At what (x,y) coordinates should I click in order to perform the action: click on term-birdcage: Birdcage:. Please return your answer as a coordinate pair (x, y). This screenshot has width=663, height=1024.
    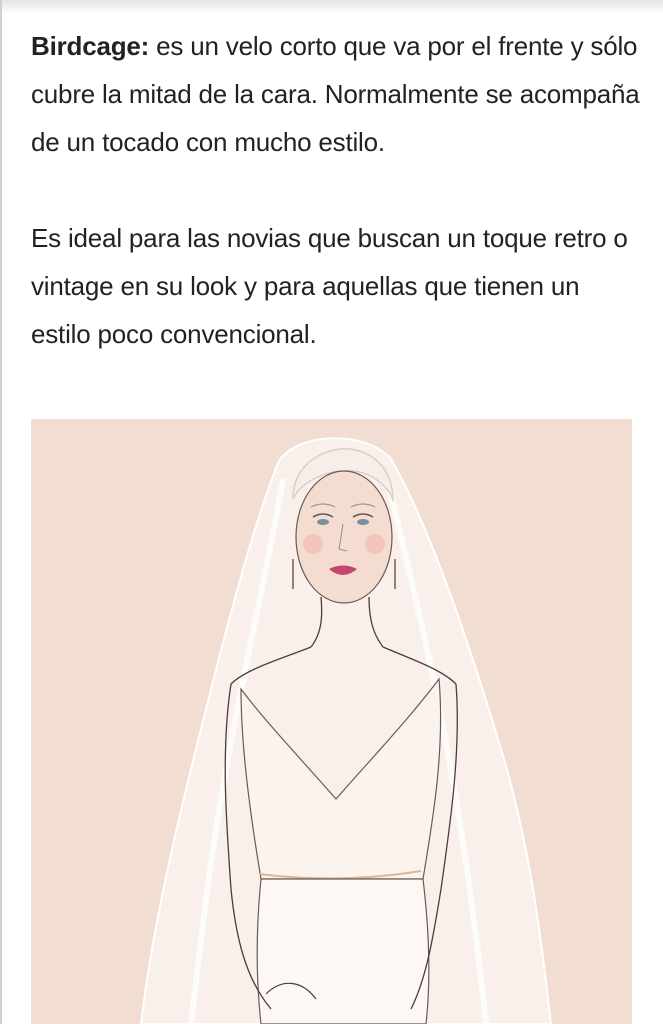
    Looking at the image, I should click on (90, 46).